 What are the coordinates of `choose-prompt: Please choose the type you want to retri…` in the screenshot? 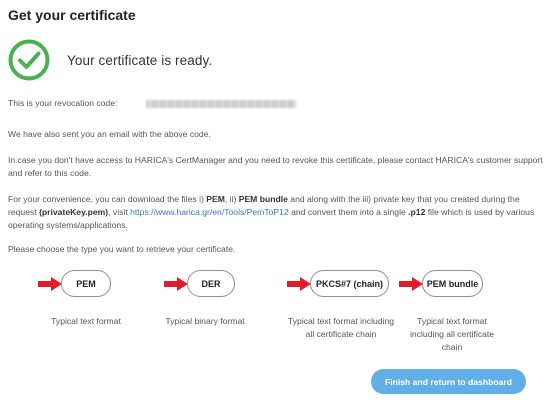 It's located at (122, 249).